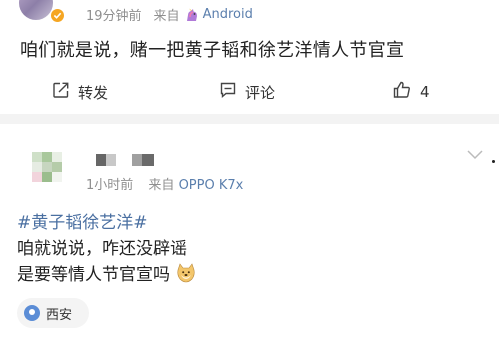 The image size is (499, 338). What do you see at coordinates (127, 160) in the screenshot?
I see `username-obscured` at bounding box center [127, 160].